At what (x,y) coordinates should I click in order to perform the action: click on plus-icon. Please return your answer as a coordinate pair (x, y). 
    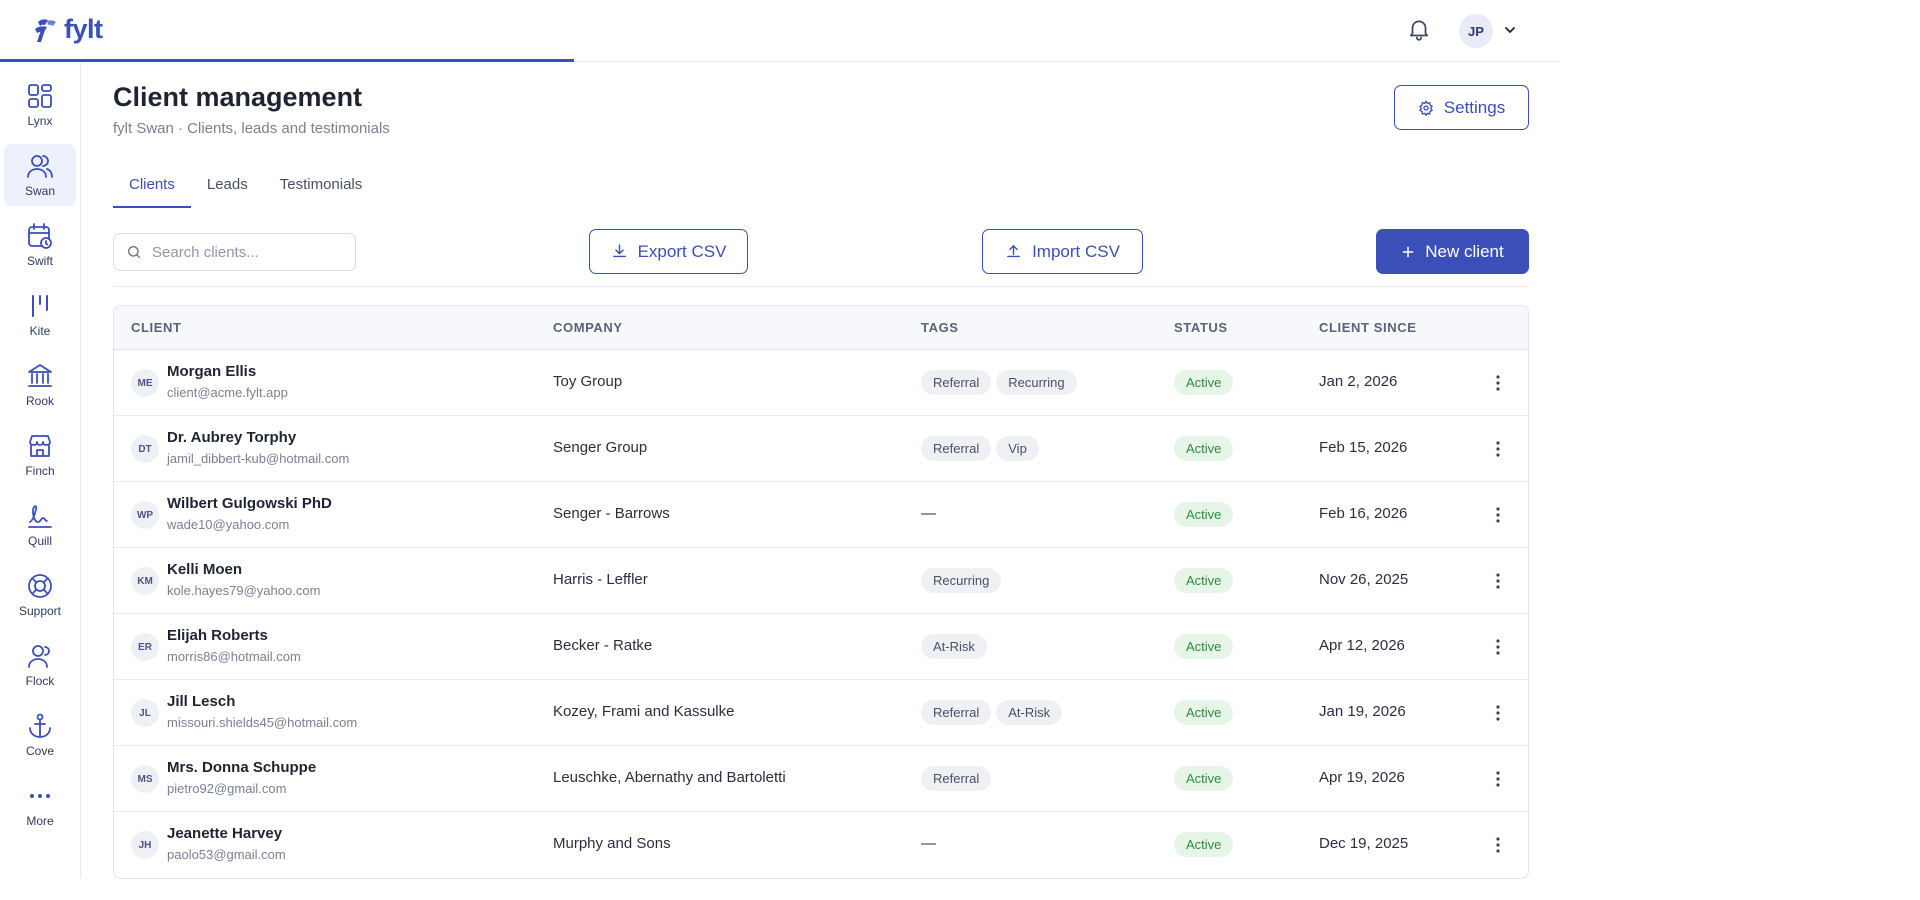
    Looking at the image, I should click on (1408, 251).